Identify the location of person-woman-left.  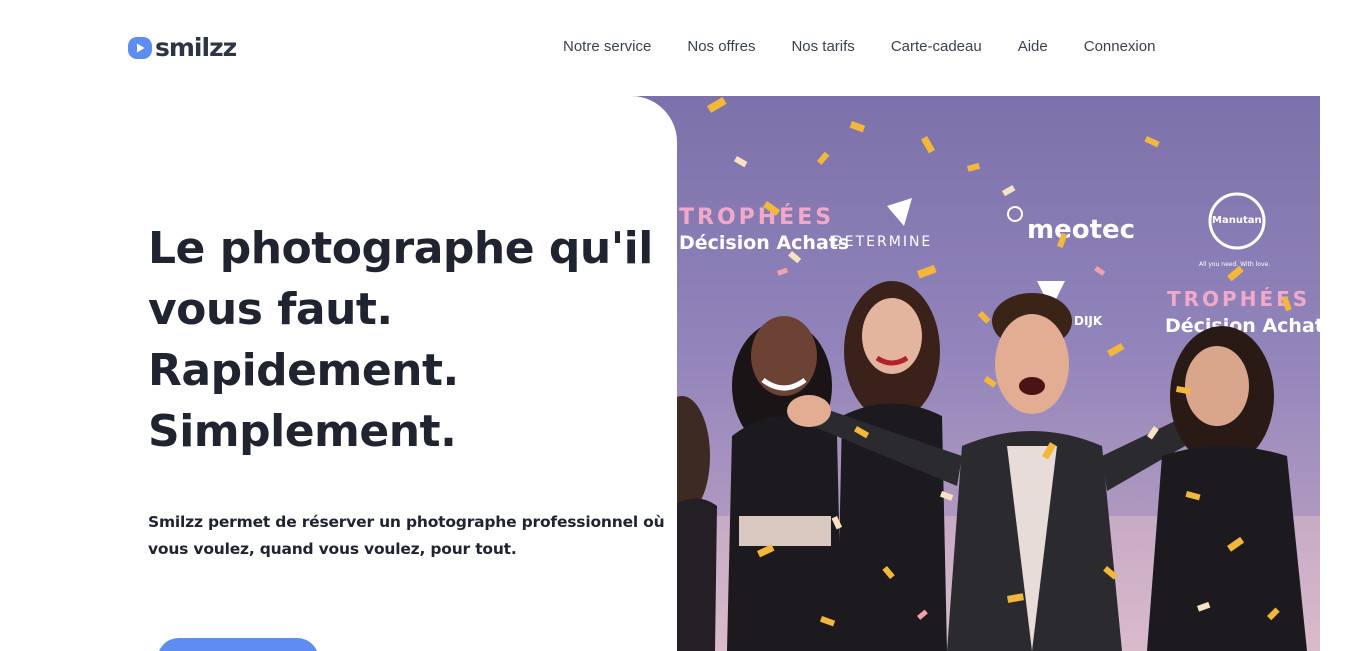
(784, 483).